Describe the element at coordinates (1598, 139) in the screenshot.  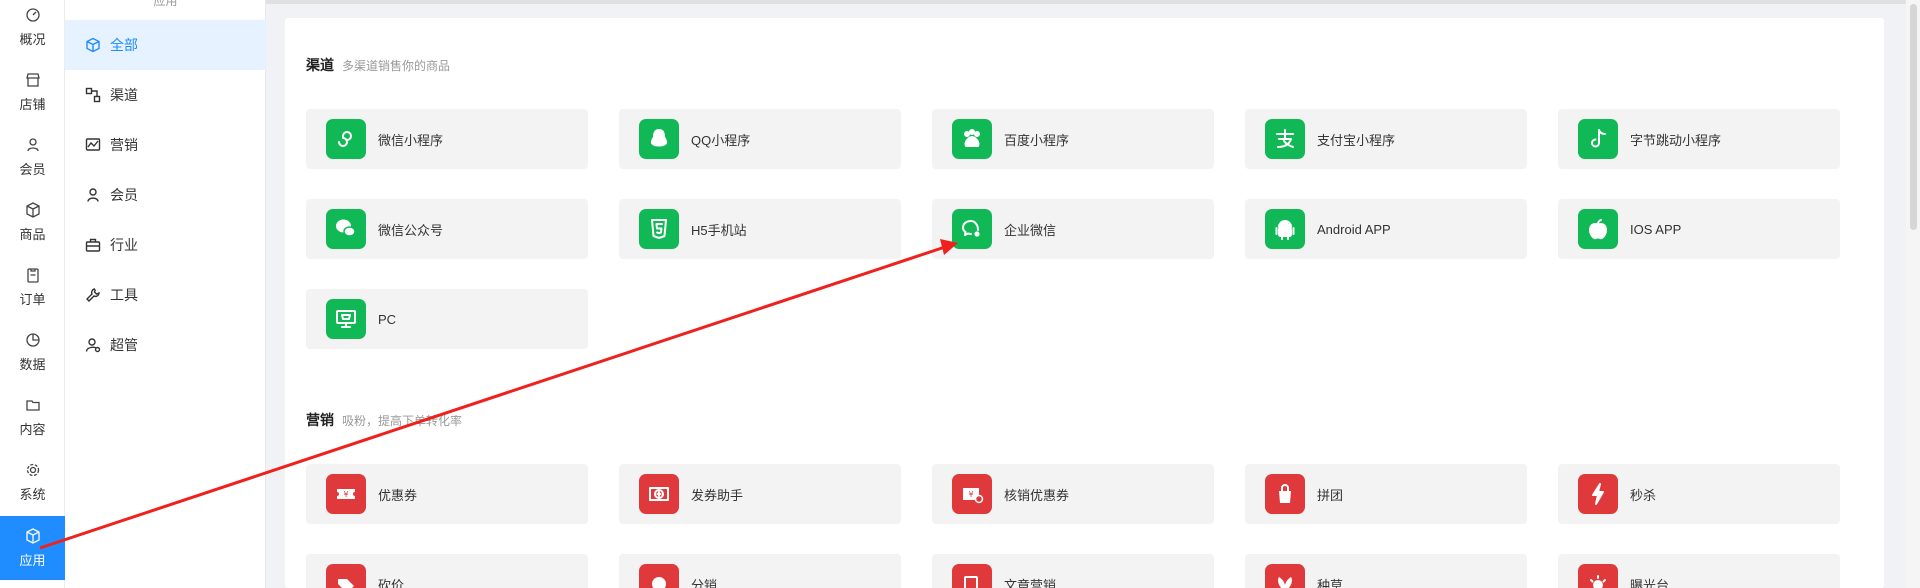
I see `tiktok-icon` at that location.